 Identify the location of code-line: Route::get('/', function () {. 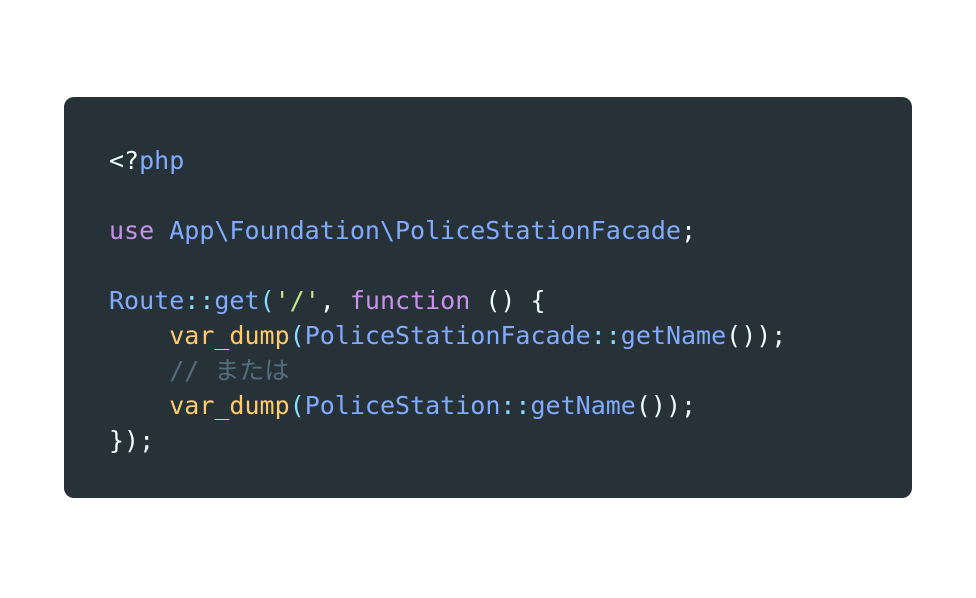
(447, 300).